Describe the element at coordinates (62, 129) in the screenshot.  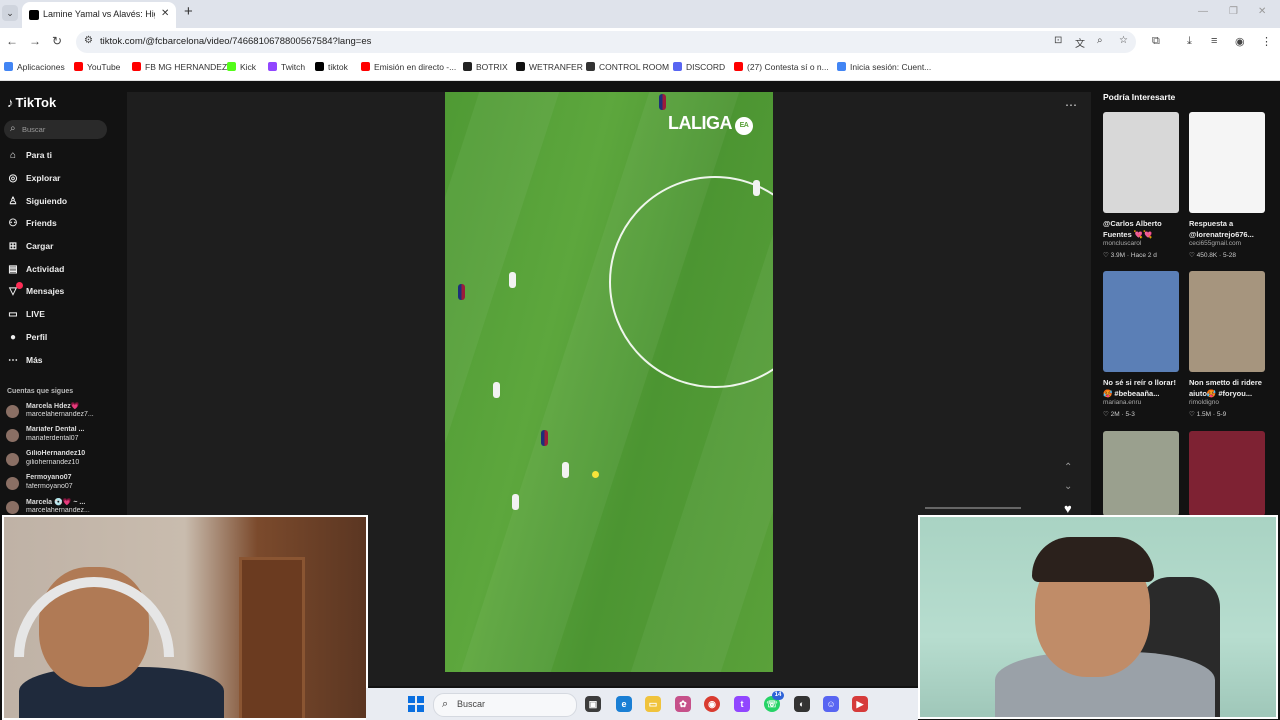
I see `search-input` at that location.